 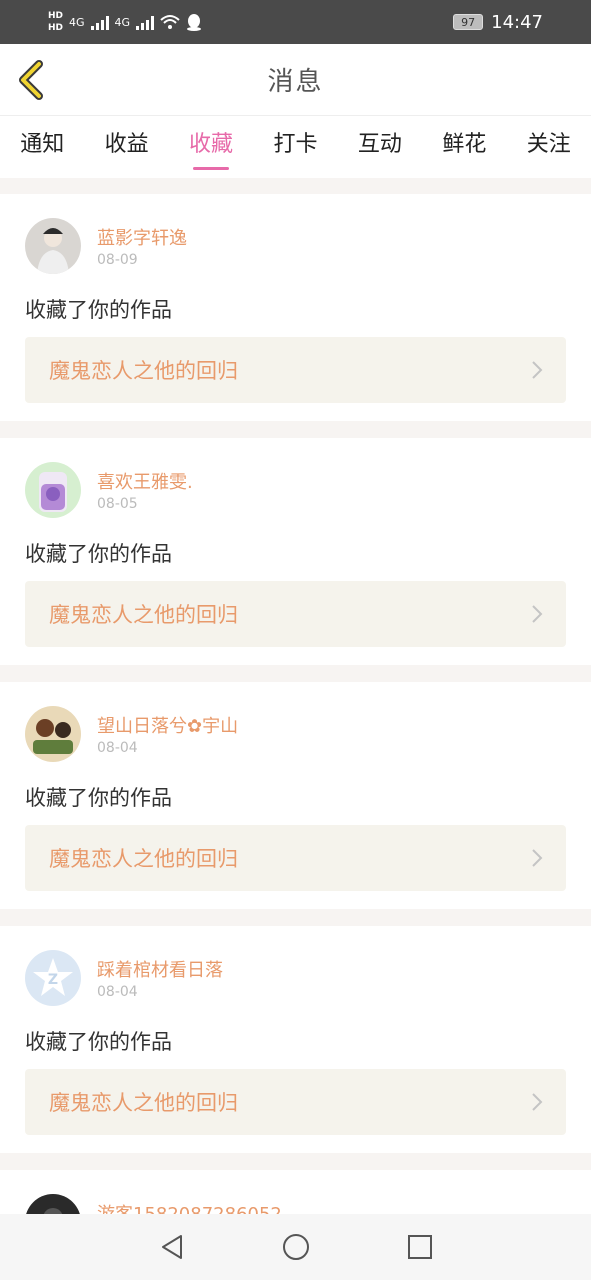 I want to click on system-nav-bar, so click(x=295, y=1247).